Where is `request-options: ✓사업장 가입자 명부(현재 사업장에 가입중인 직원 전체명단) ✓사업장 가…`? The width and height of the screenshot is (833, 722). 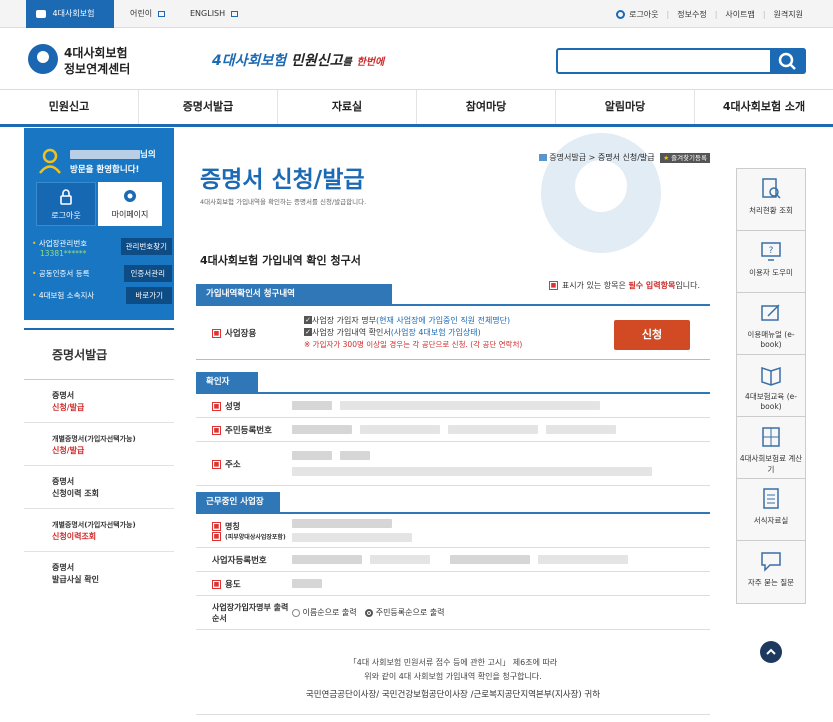 request-options: ✓사업장 가입자 명부(현재 사업장에 가입중인 직원 전체명단) ✓사업장 가… is located at coordinates (442, 333).